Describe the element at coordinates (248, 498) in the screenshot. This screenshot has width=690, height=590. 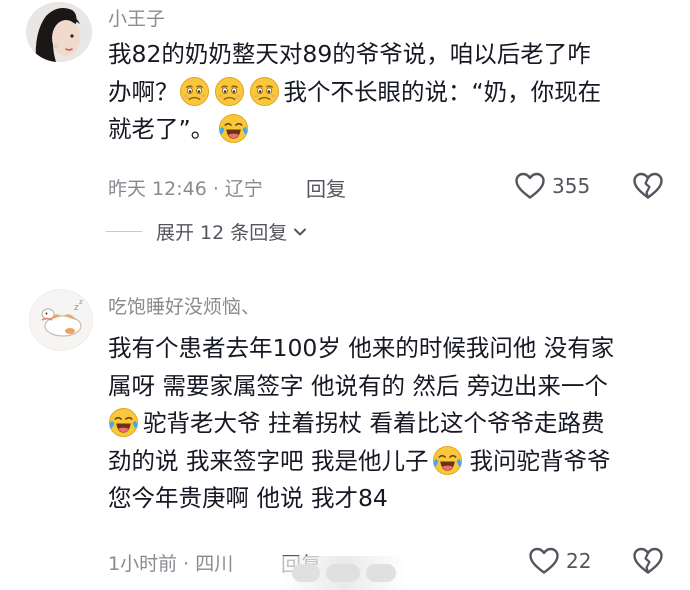
I see `comment-line: 您今年贵庚啊 他说 我才84` at that location.